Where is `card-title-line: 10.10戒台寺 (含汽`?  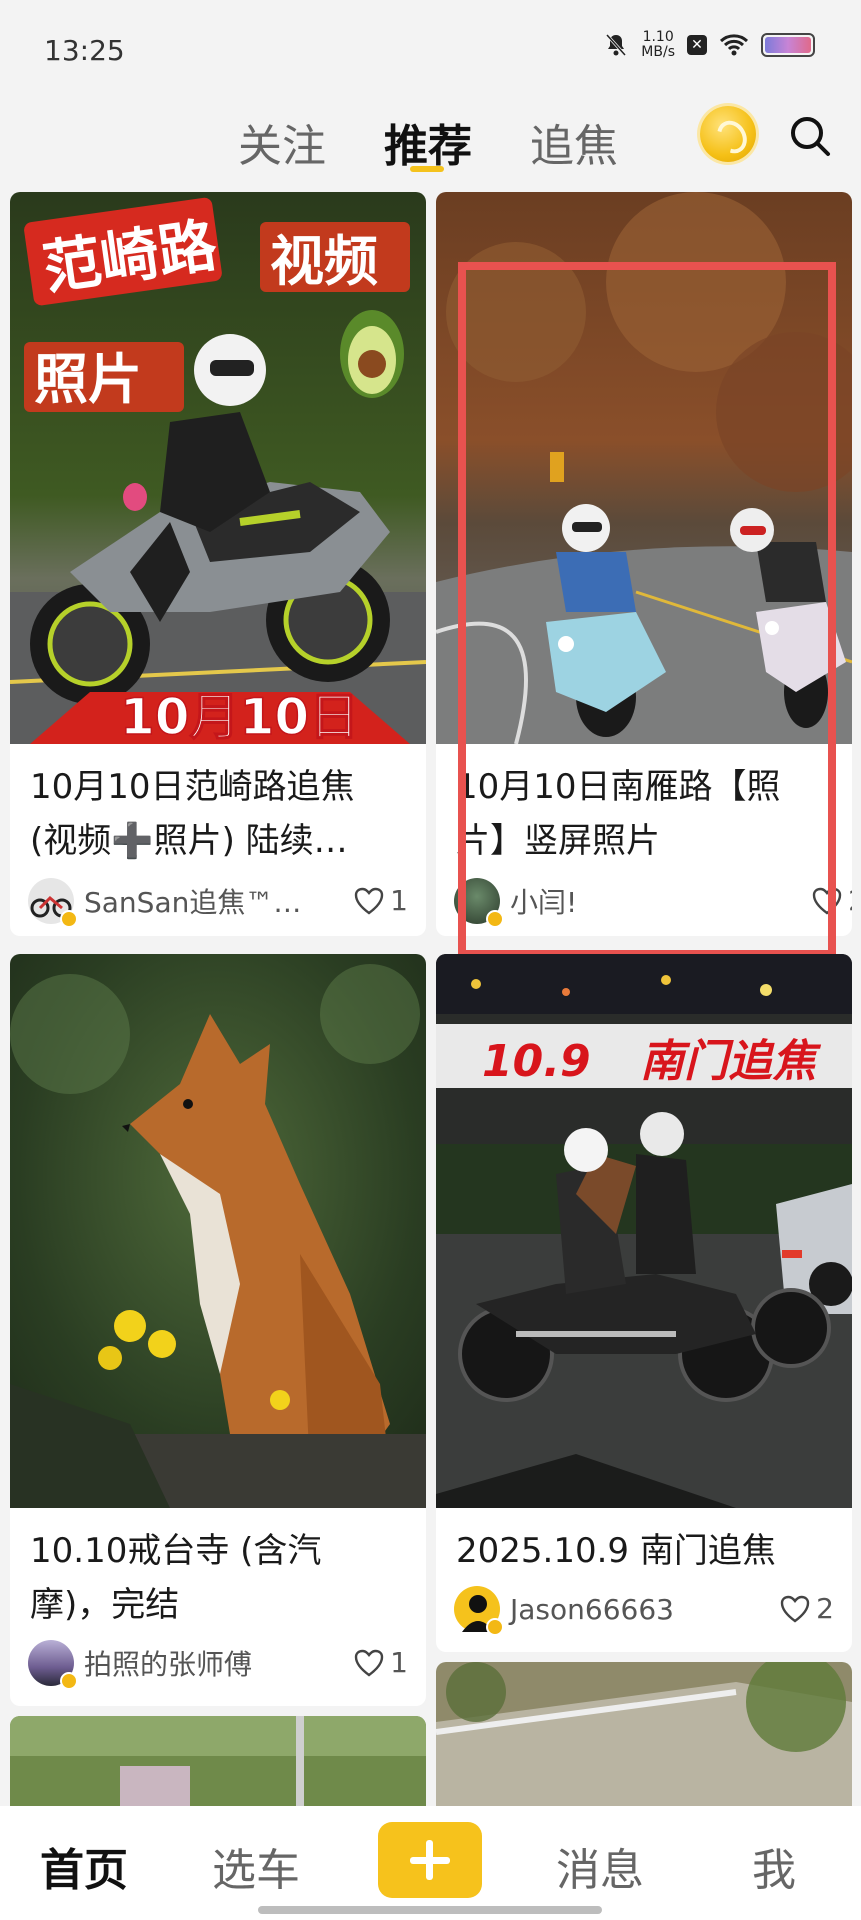
card-title-line: 10.10戒台寺 (含汽 is located at coordinates (176, 1551).